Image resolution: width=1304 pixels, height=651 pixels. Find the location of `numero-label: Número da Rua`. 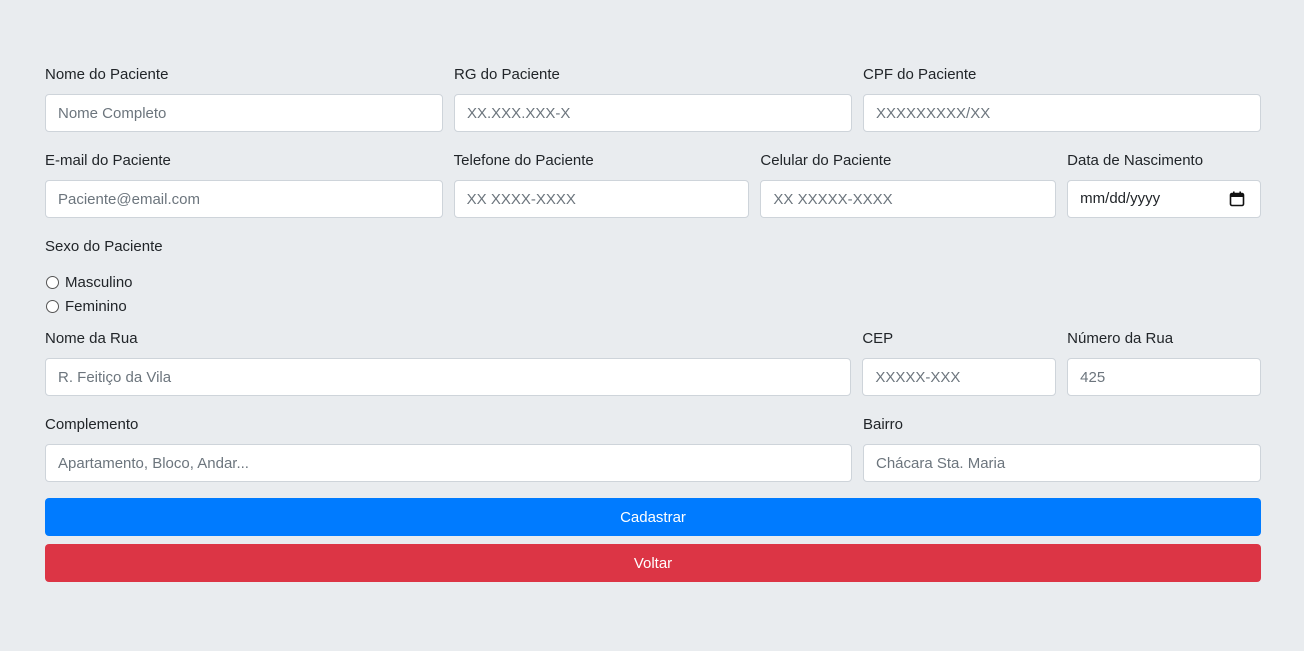

numero-label: Número da Rua is located at coordinates (1120, 338).